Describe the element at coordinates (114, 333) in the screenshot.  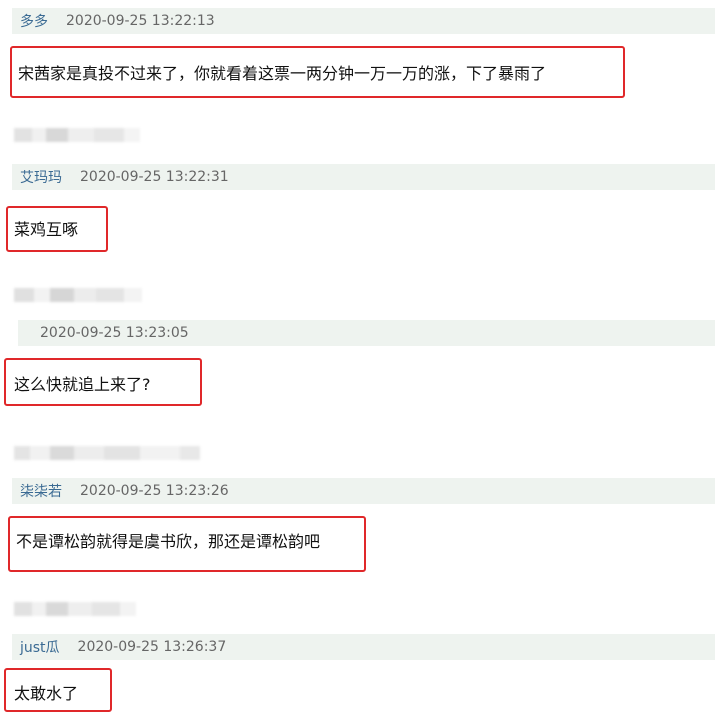
I see `timestamp: 2020-09-25 13:23:05` at that location.